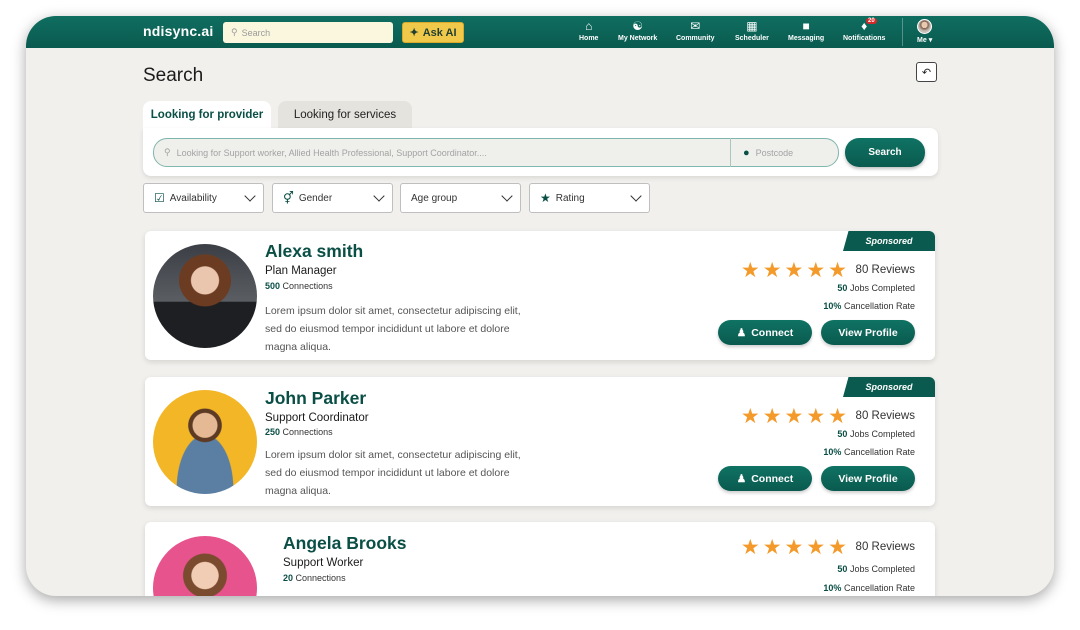  What do you see at coordinates (752, 30) in the screenshot?
I see `nav-scheduler: ▦ Scheduler` at bounding box center [752, 30].